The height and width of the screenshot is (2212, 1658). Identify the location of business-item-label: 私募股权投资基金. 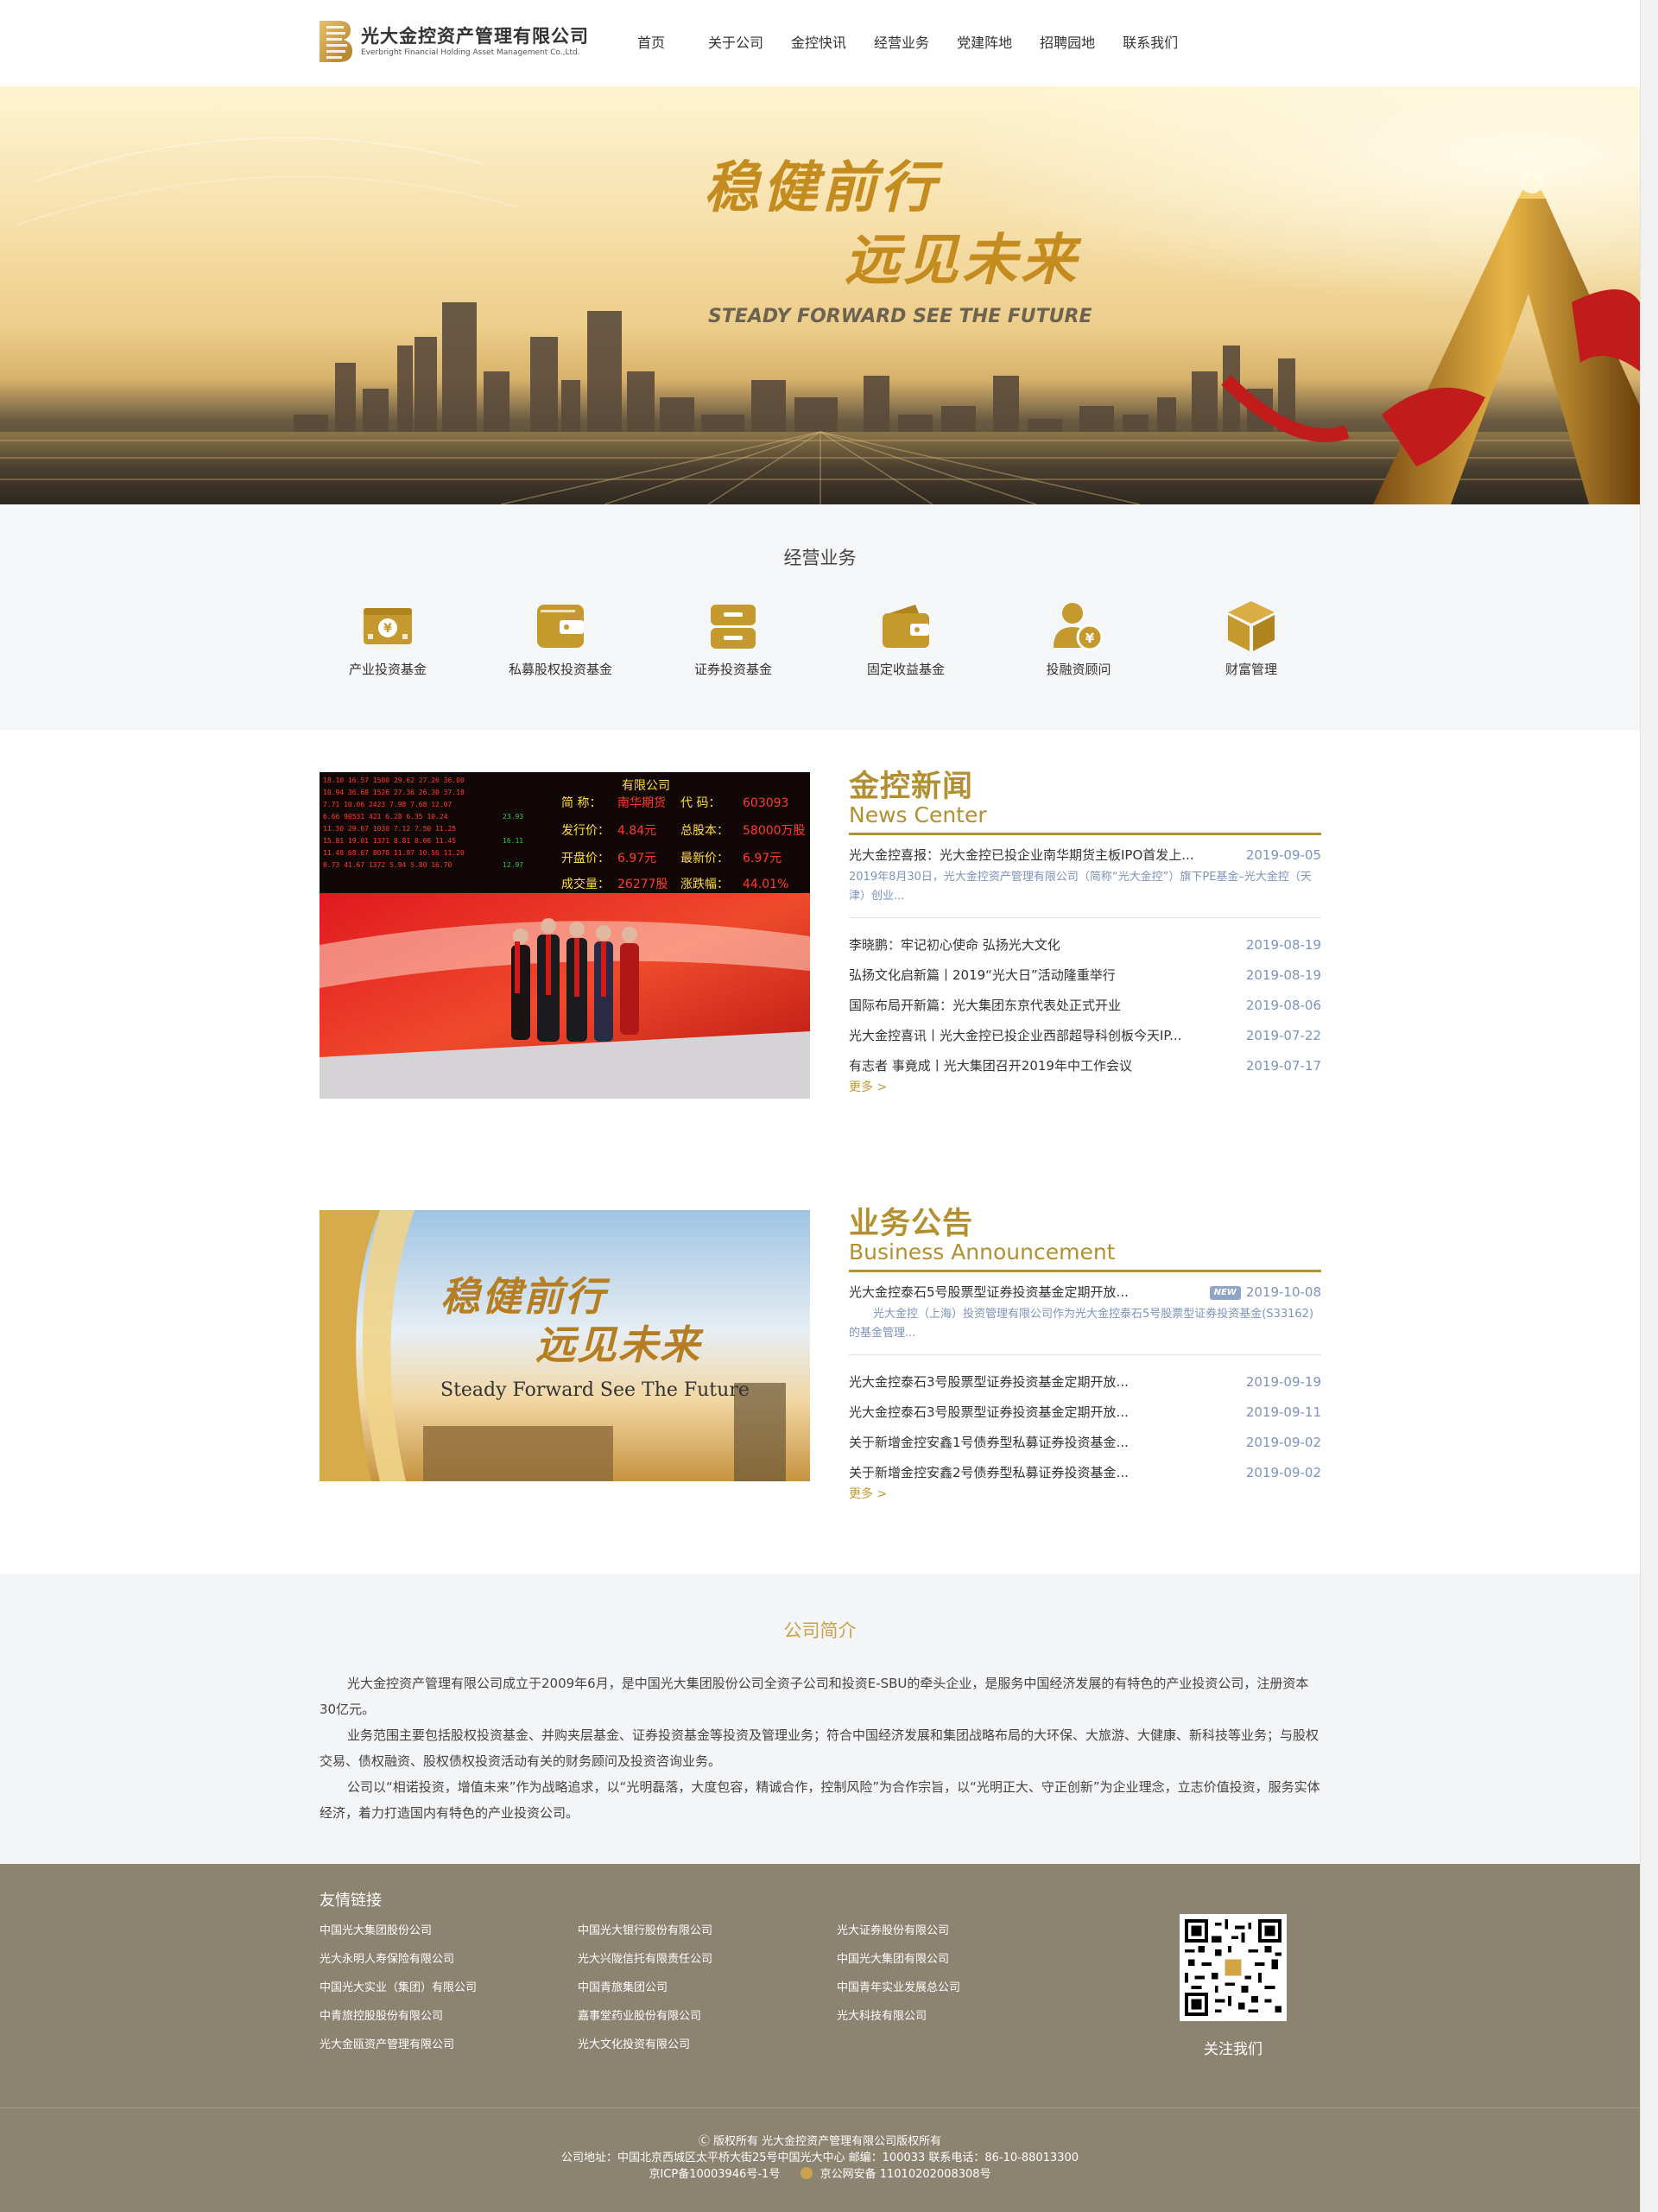
(560, 669).